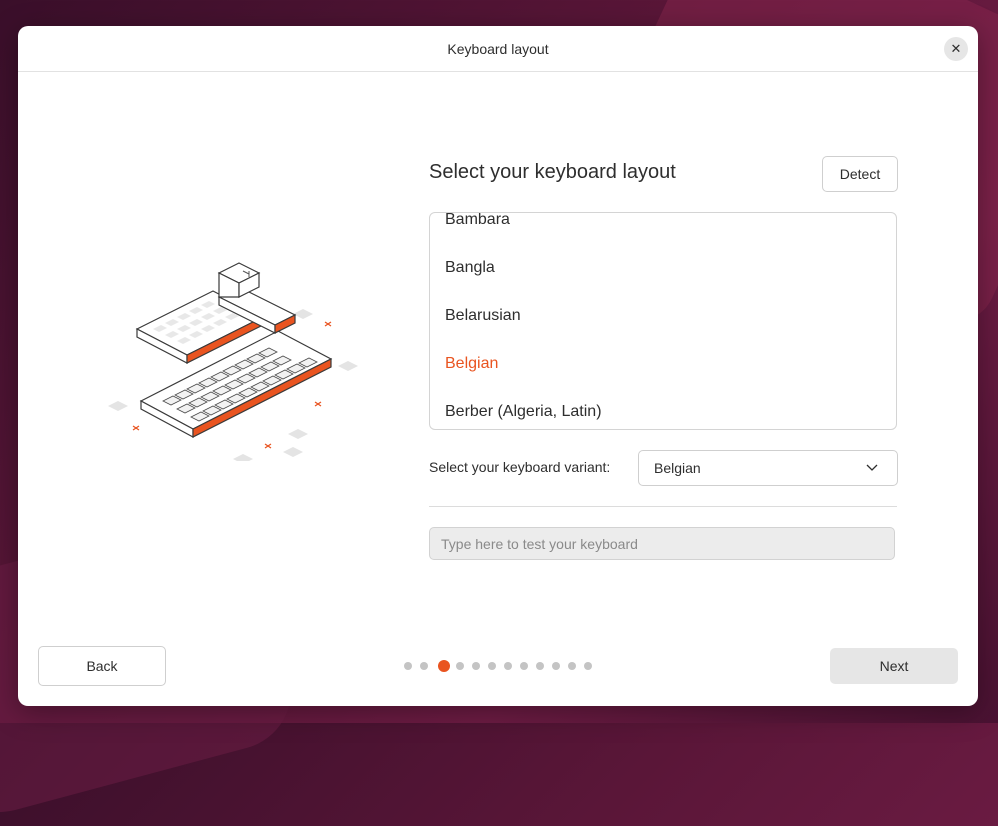 The image size is (998, 826). Describe the element at coordinates (102, 666) in the screenshot. I see `back-button: Back` at that location.